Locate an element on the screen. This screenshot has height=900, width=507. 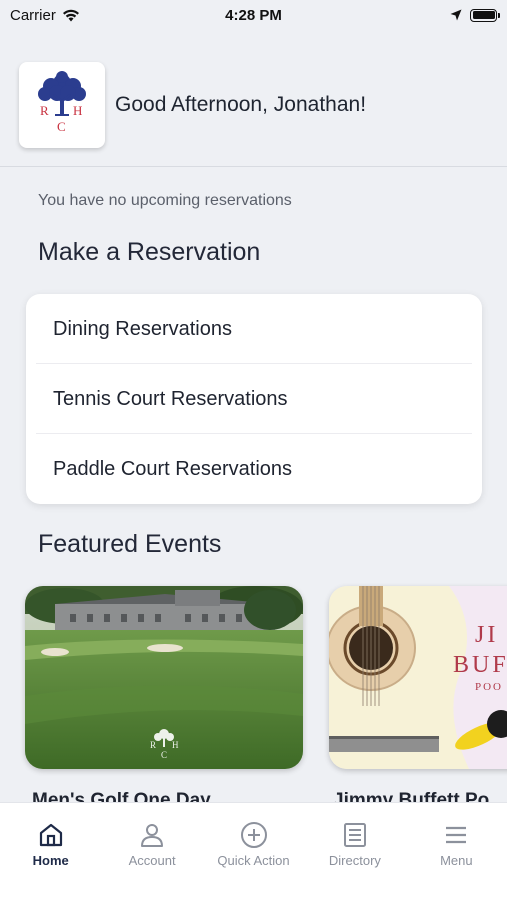
club-logo: R H C is located at coordinates (62, 105).